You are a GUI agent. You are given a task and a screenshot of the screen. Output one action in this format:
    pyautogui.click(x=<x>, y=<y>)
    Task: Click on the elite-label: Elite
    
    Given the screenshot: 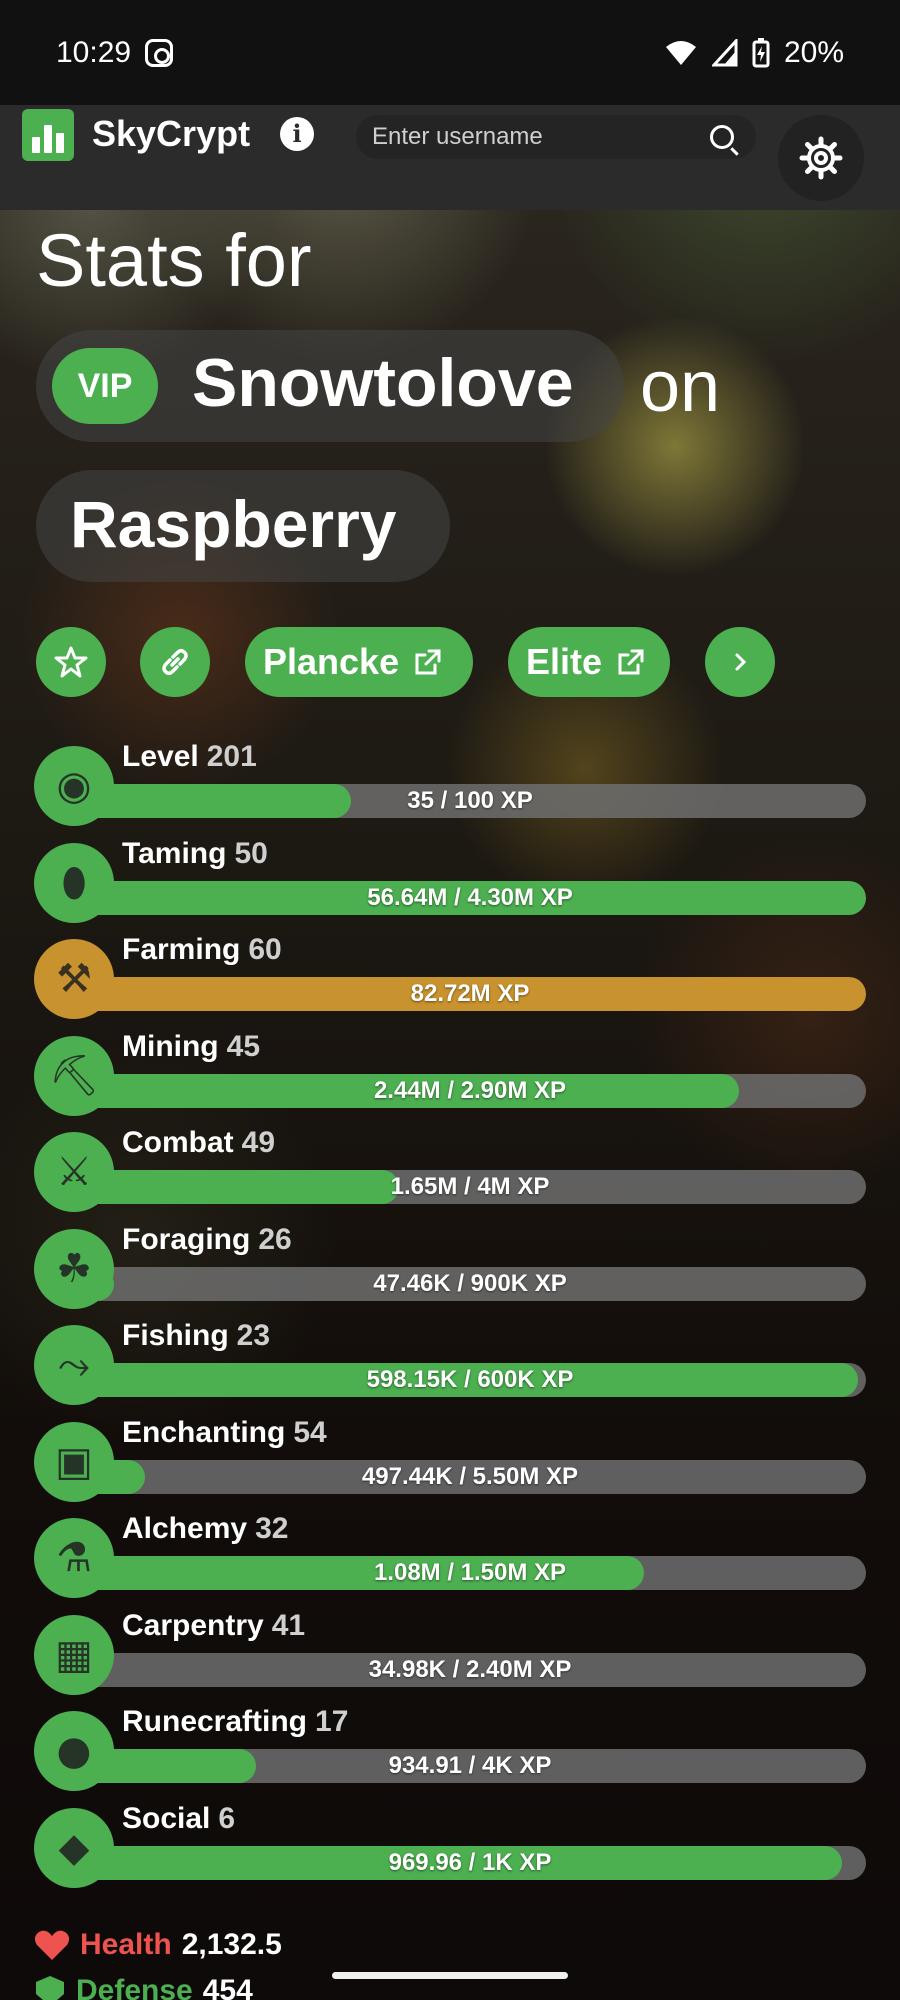 What is the action you would take?
    pyautogui.click(x=564, y=661)
    